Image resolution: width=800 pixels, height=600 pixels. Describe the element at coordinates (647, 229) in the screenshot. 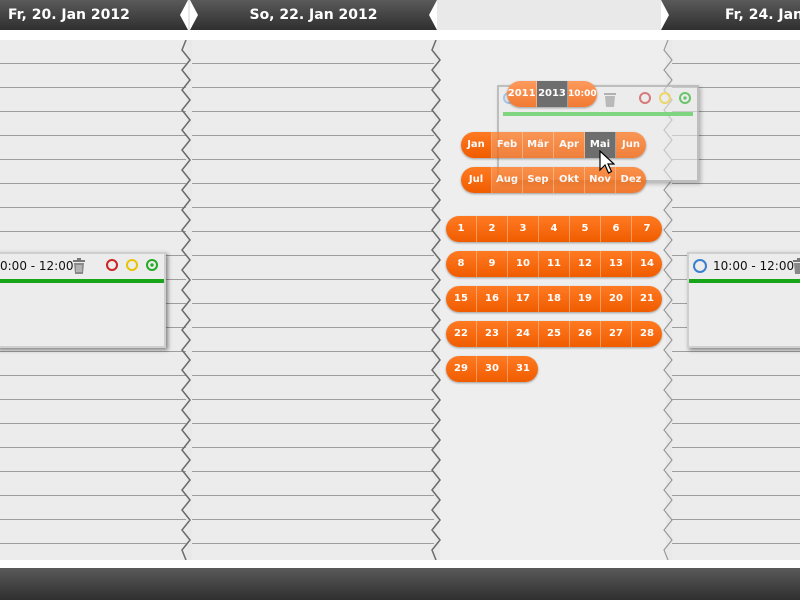

I see `day-cell: 7` at that location.